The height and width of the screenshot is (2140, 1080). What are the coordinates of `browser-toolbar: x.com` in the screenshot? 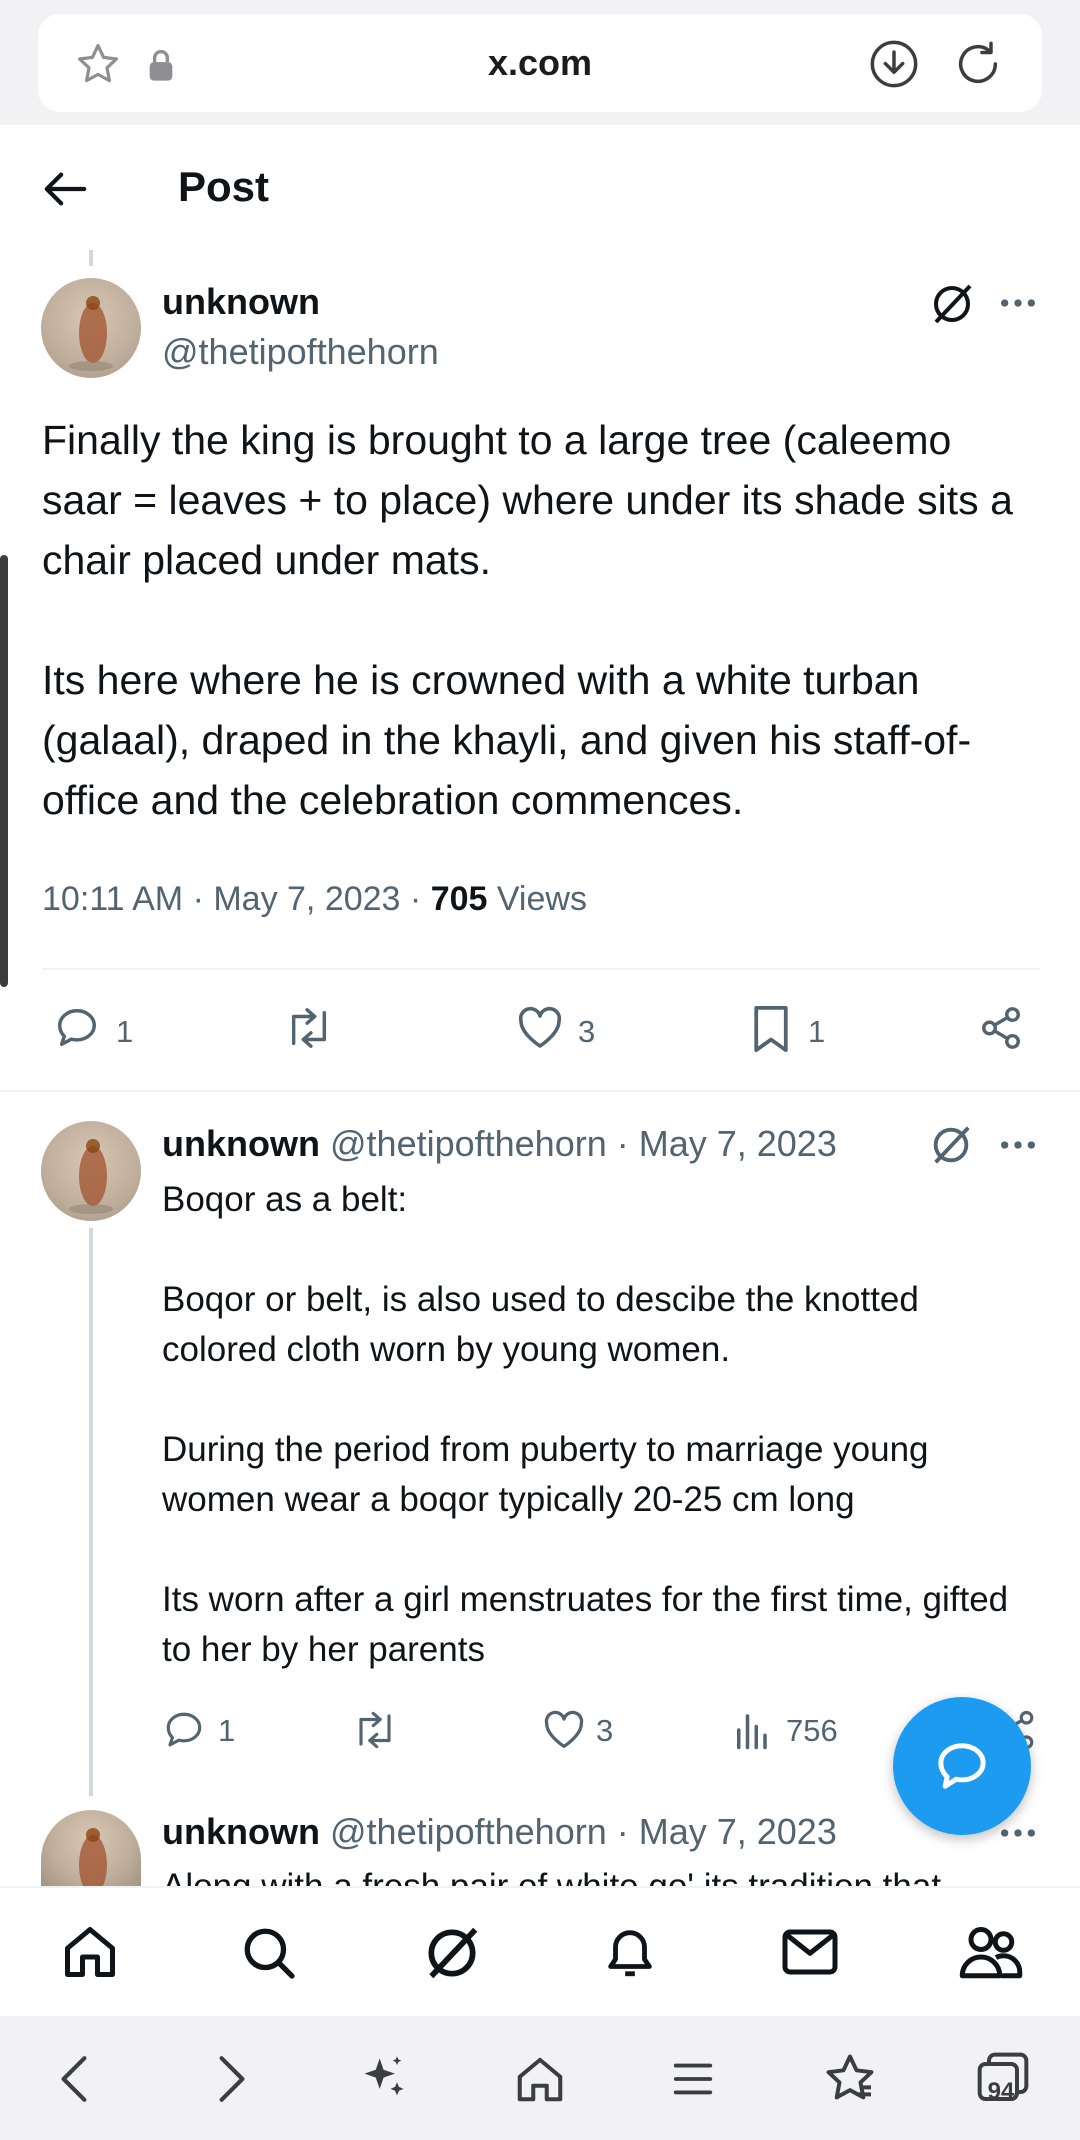 It's located at (540, 62).